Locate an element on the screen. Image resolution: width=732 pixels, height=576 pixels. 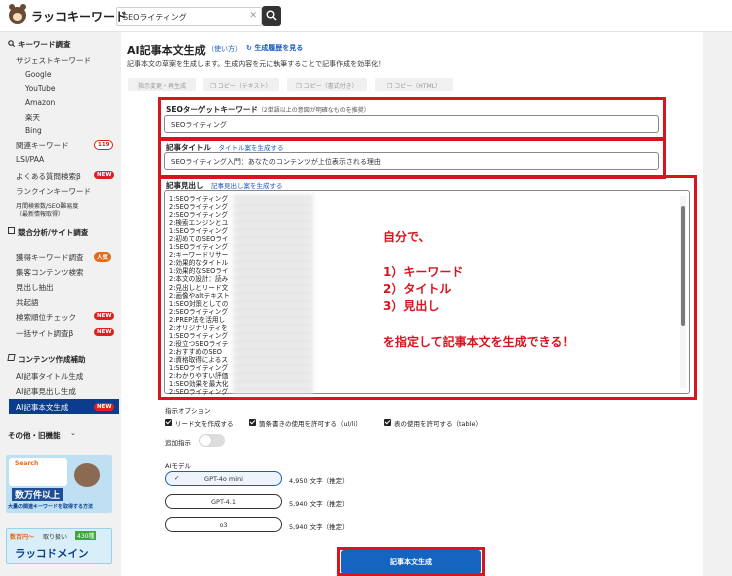
blurred-text is located at coordinates (273, 295).